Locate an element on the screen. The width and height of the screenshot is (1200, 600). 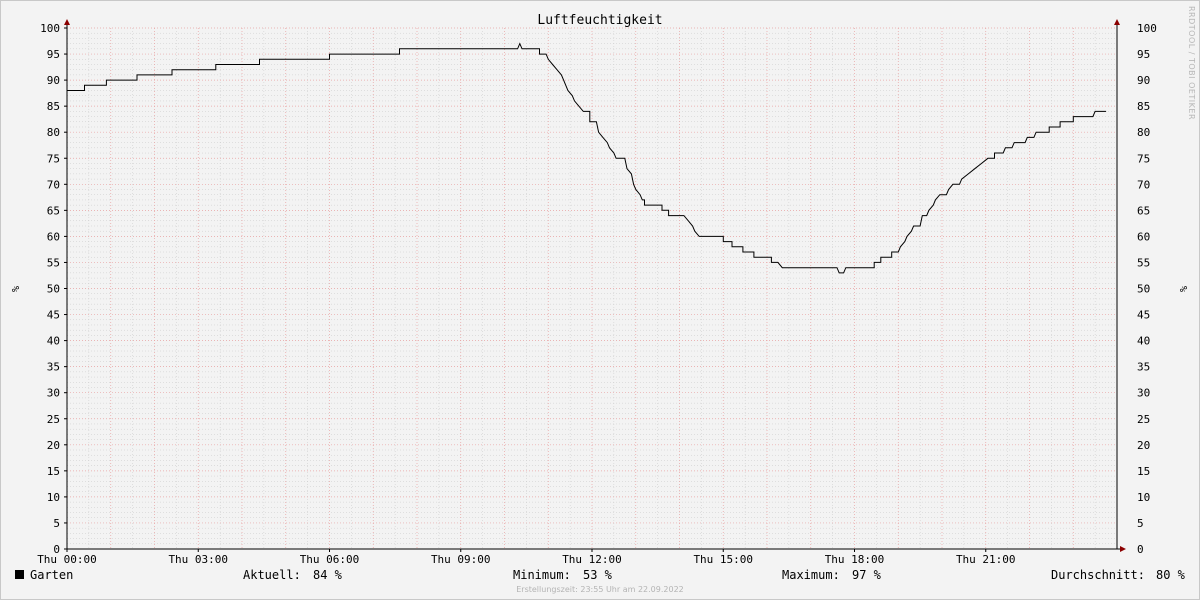
y-axis-label-right: % is located at coordinates (1182, 289).